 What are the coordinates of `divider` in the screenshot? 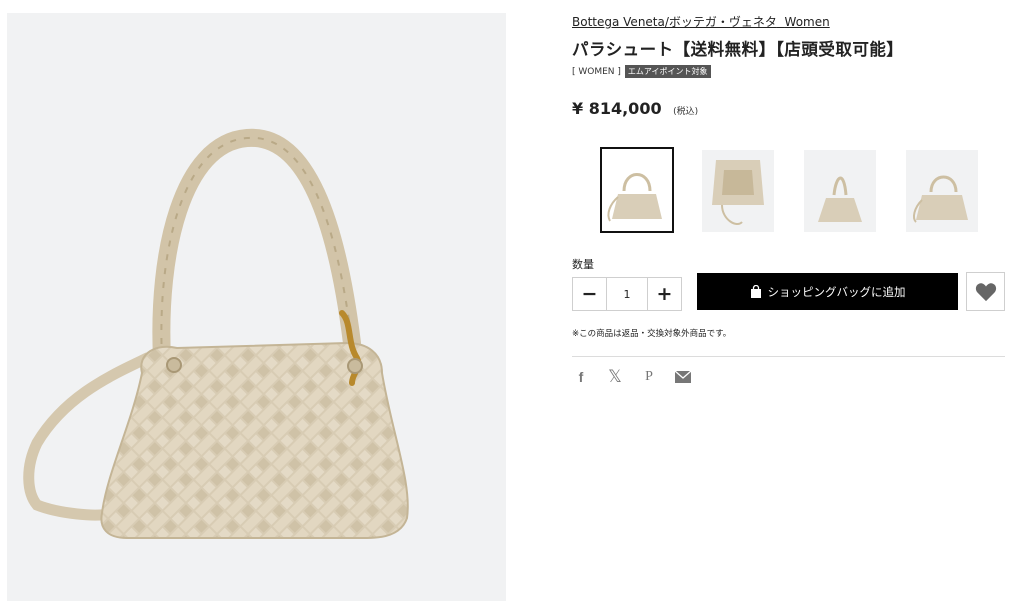 It's located at (788, 356).